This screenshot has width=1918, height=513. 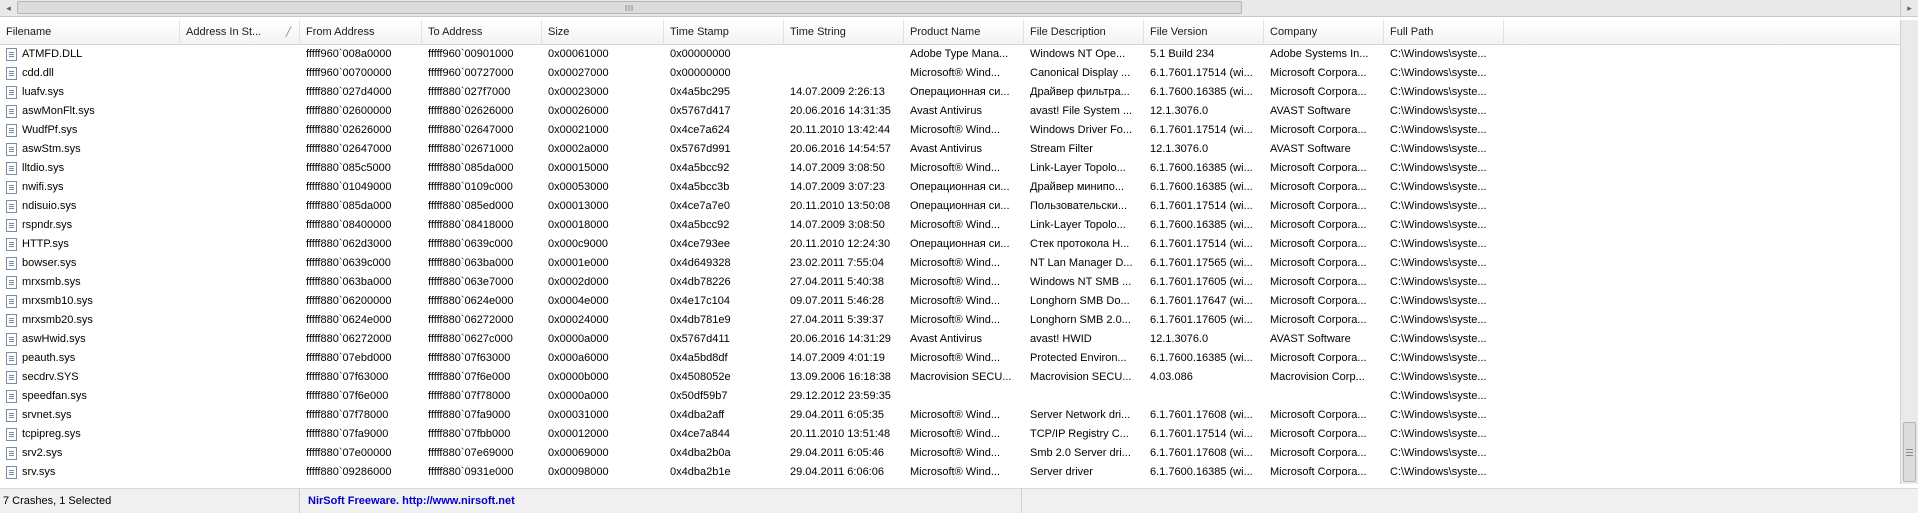 I want to click on cell-from-address: fffff880`02626000, so click(x=361, y=130).